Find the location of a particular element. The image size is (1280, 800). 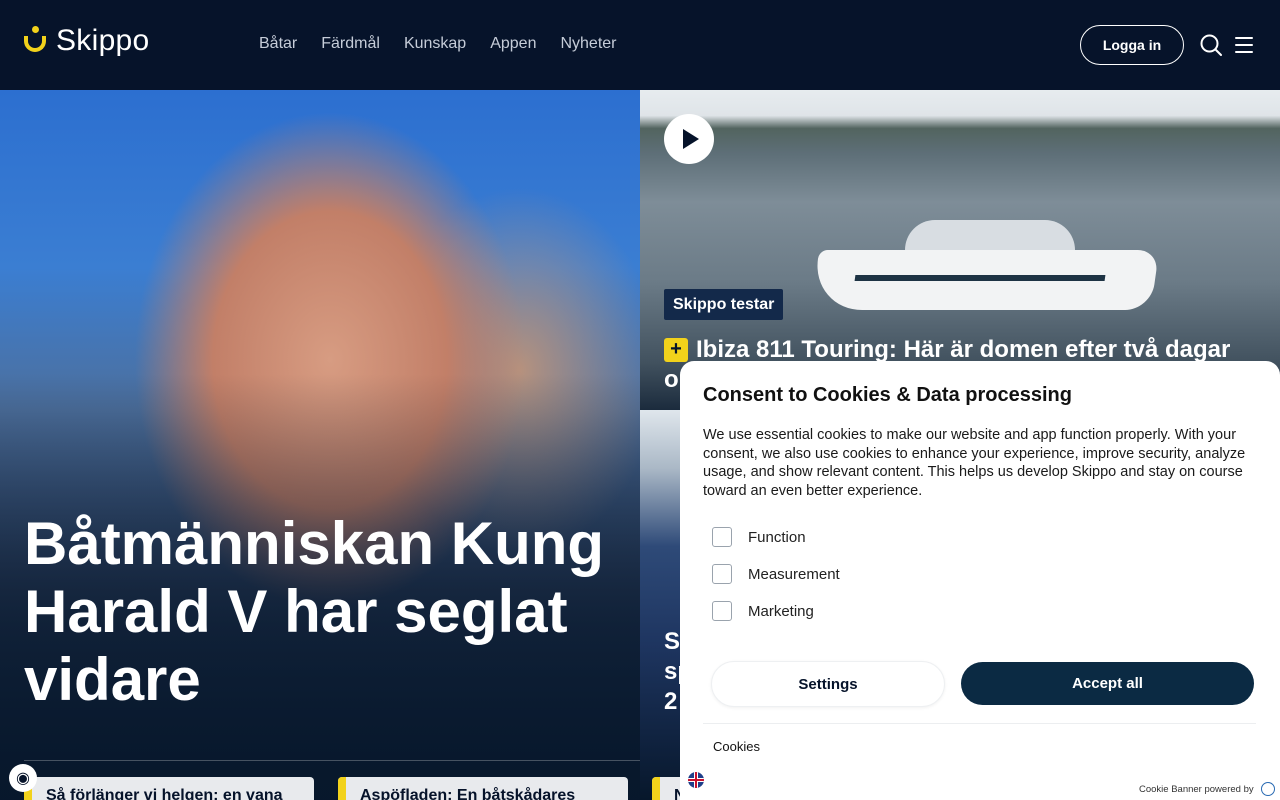

accept-all-button: Accept all is located at coordinates (1107, 683).